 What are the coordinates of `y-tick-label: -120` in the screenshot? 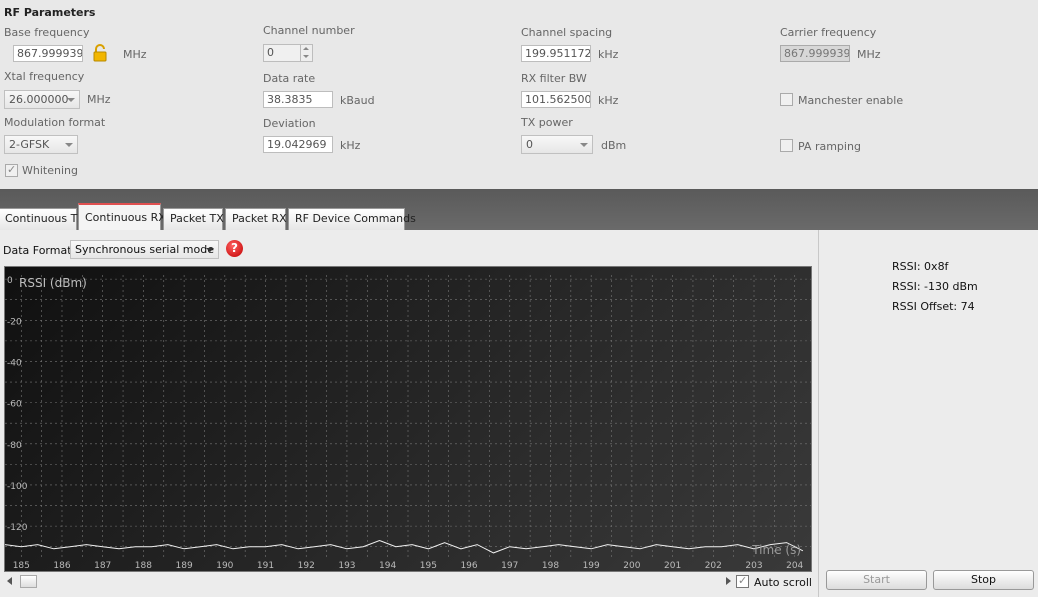 It's located at (17, 528).